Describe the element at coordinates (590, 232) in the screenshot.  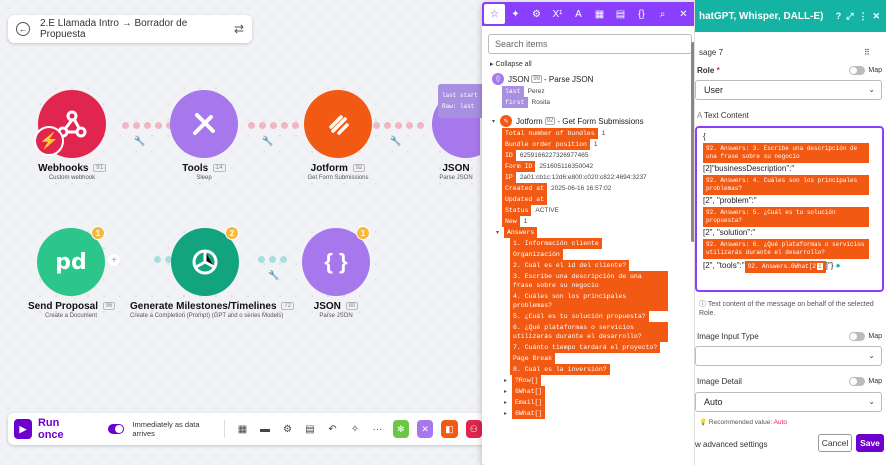
I see `tree-row-answers: ▾ Answers` at that location.